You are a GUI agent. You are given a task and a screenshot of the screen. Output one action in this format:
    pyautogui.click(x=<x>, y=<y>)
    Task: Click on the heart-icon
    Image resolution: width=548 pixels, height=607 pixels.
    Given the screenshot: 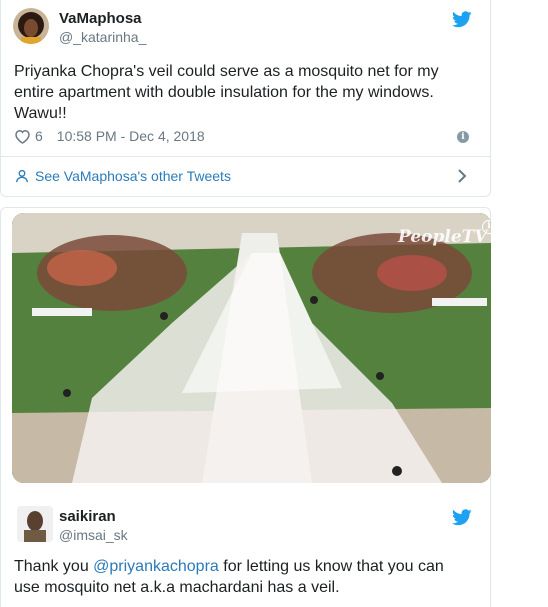 What is the action you would take?
    pyautogui.click(x=22, y=136)
    